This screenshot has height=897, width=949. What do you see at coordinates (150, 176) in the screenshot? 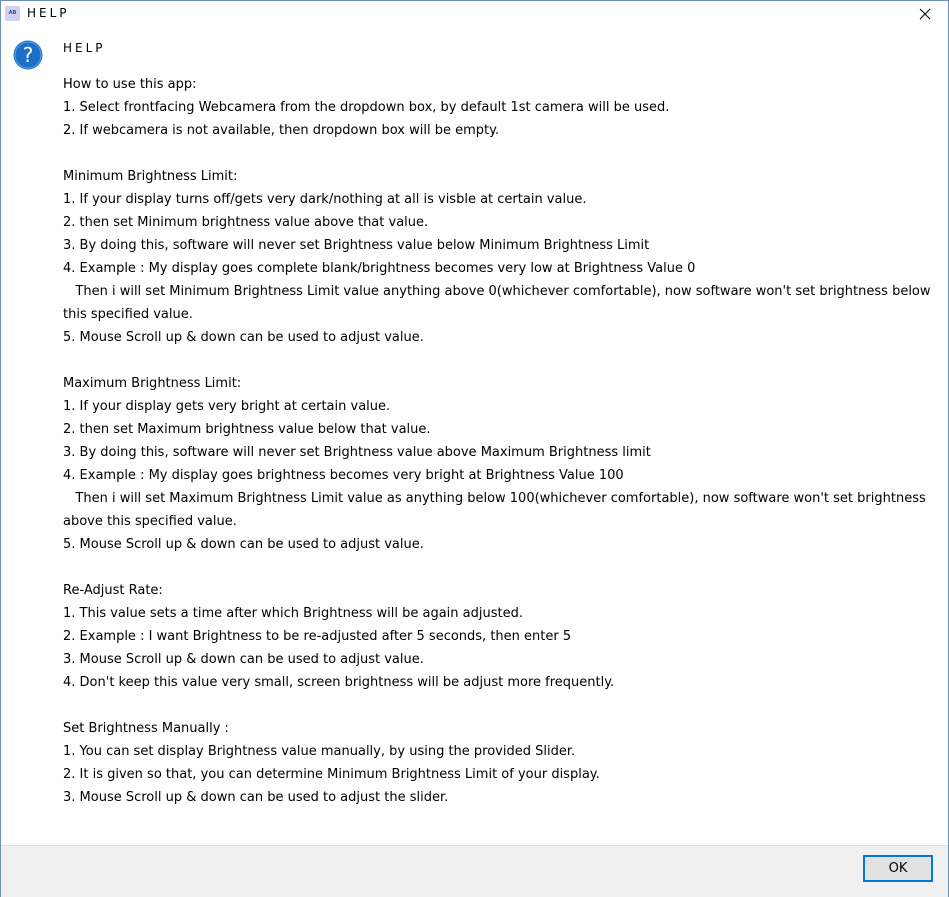
I see `help-text-line: Minimum Brightness Limit:` at bounding box center [150, 176].